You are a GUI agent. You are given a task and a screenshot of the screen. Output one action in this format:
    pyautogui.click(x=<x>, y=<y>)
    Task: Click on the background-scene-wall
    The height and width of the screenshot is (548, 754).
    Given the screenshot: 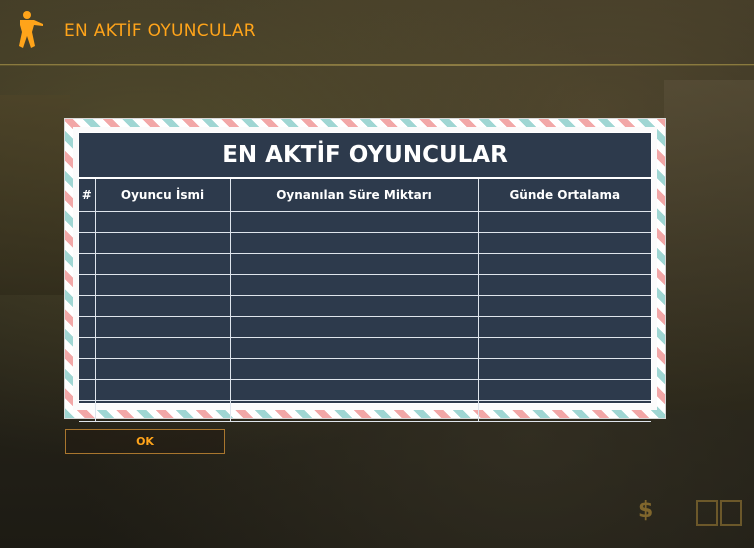 What is the action you would take?
    pyautogui.click(x=35, y=195)
    